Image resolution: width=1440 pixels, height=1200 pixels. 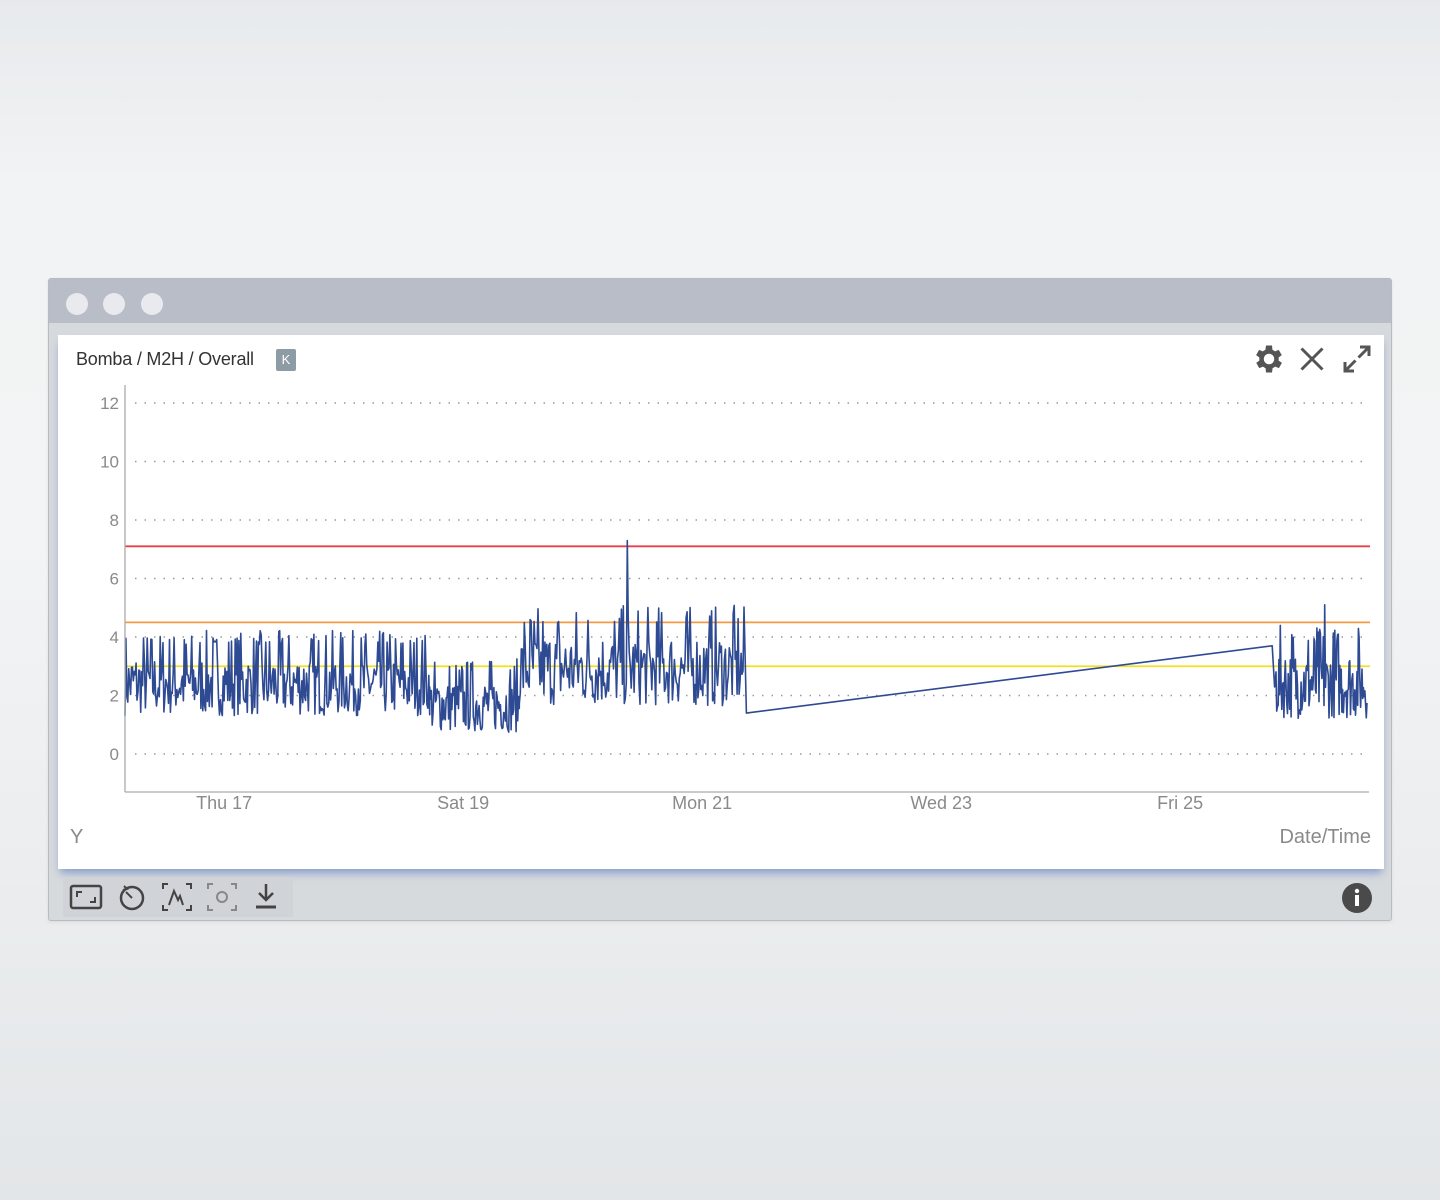 What do you see at coordinates (86, 897) in the screenshot?
I see `fit-view-icon` at bounding box center [86, 897].